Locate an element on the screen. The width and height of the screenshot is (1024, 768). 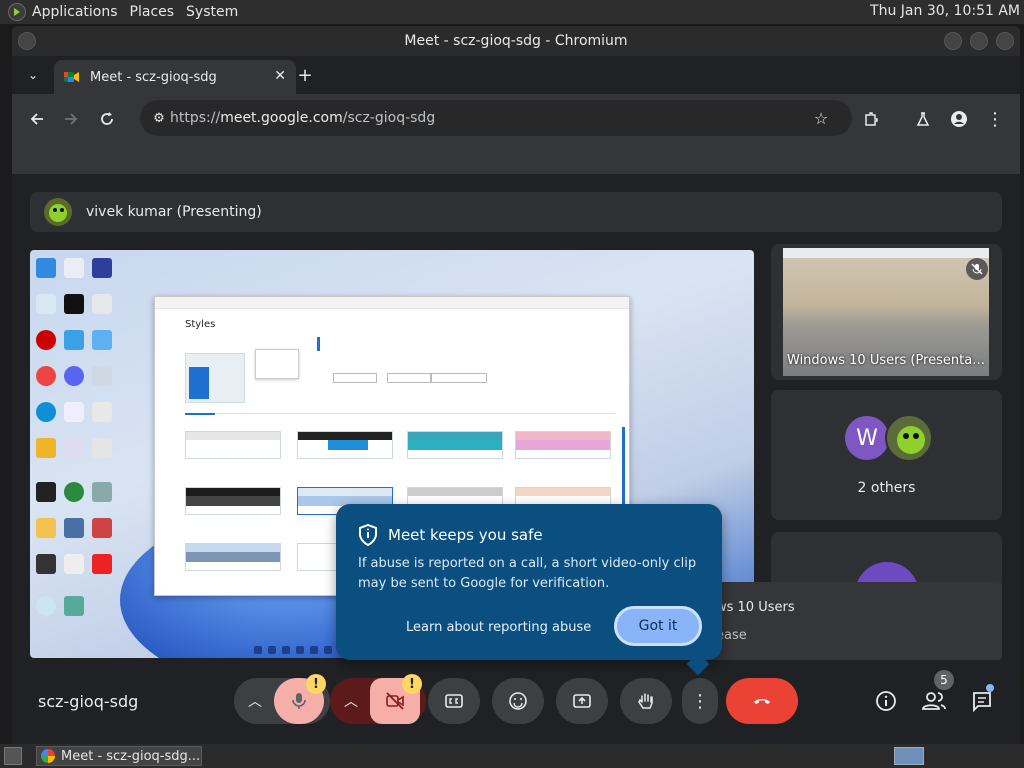
leave-call-button is located at coordinates (762, 701).